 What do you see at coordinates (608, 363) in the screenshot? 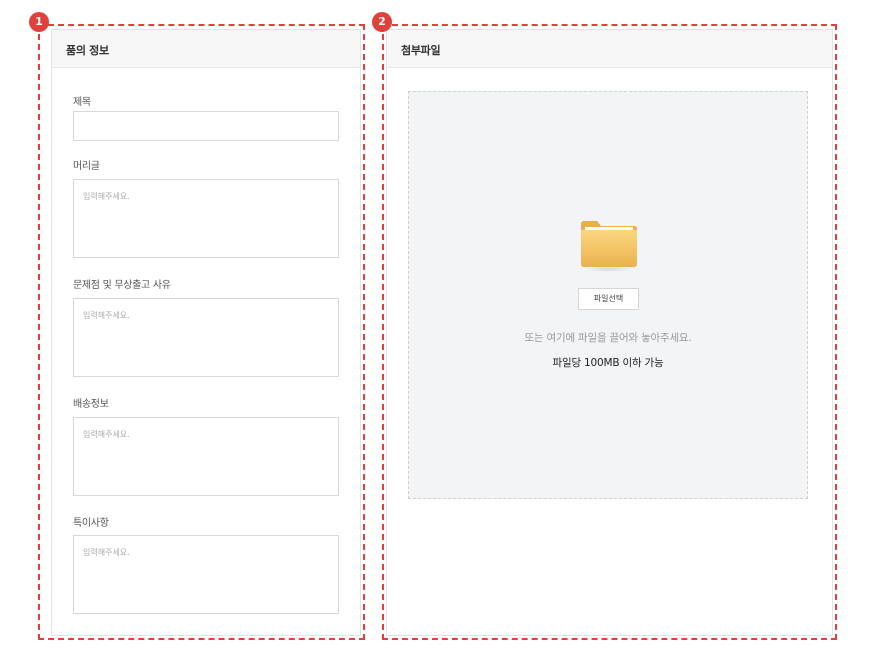
I see `size-limit-text: 파일당 100MB 이하 가능` at bounding box center [608, 363].